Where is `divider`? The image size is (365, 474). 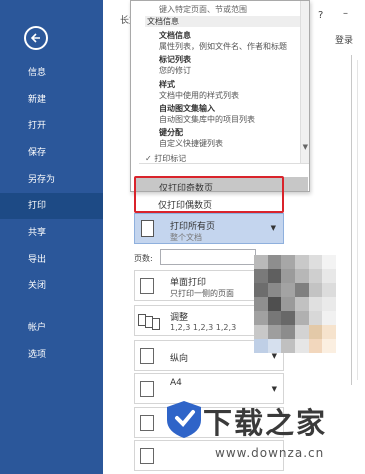
divider is located at coordinates (351, 220).